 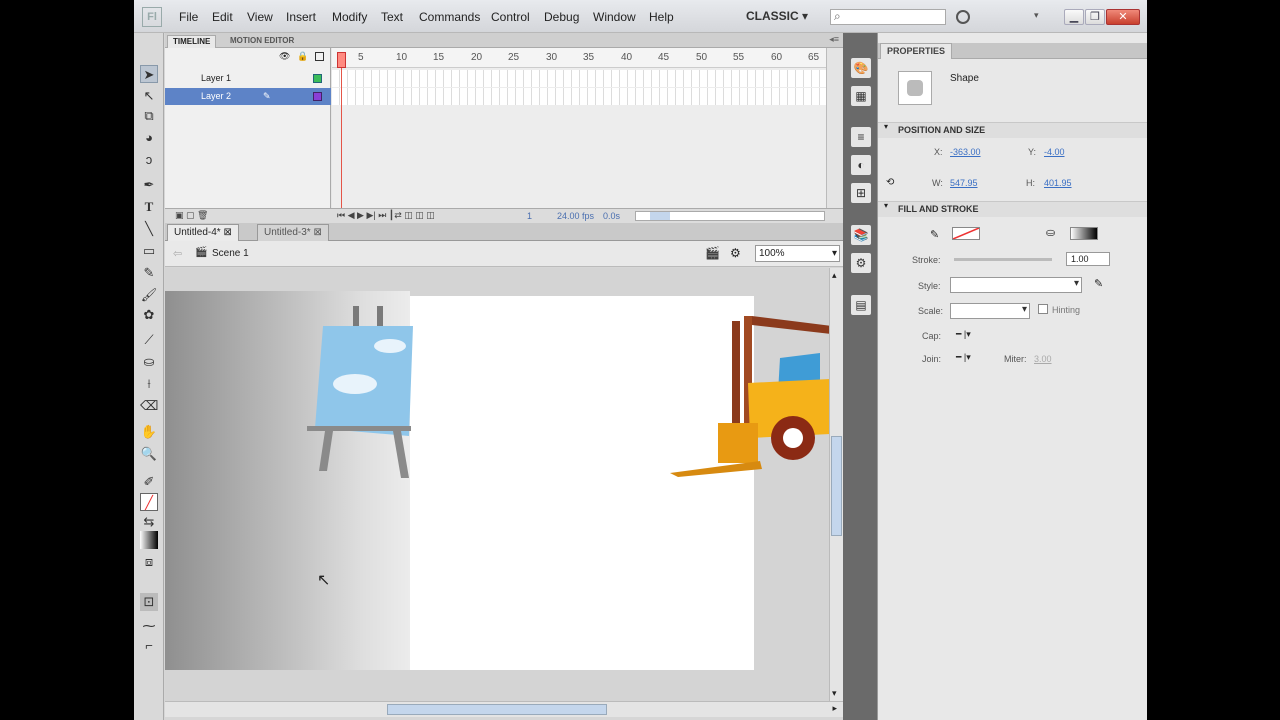 What do you see at coordinates (1012, 209) in the screenshot?
I see `section-fill-stroke: FILL AND STROKE` at bounding box center [1012, 209].